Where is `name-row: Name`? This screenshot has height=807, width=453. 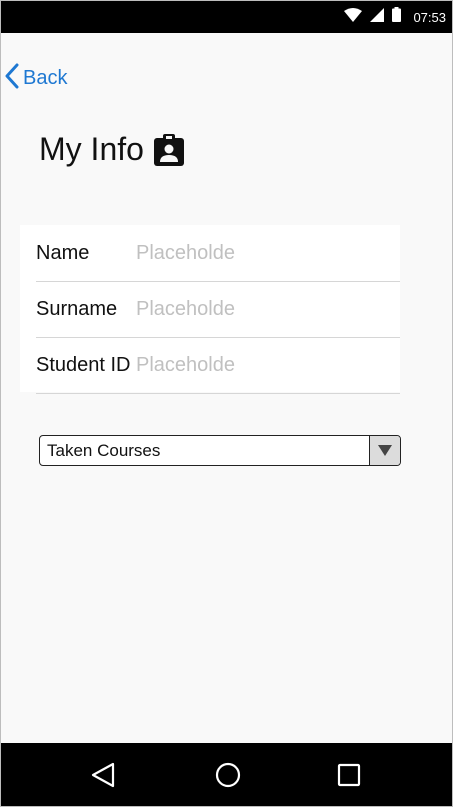
name-row: Name is located at coordinates (218, 253).